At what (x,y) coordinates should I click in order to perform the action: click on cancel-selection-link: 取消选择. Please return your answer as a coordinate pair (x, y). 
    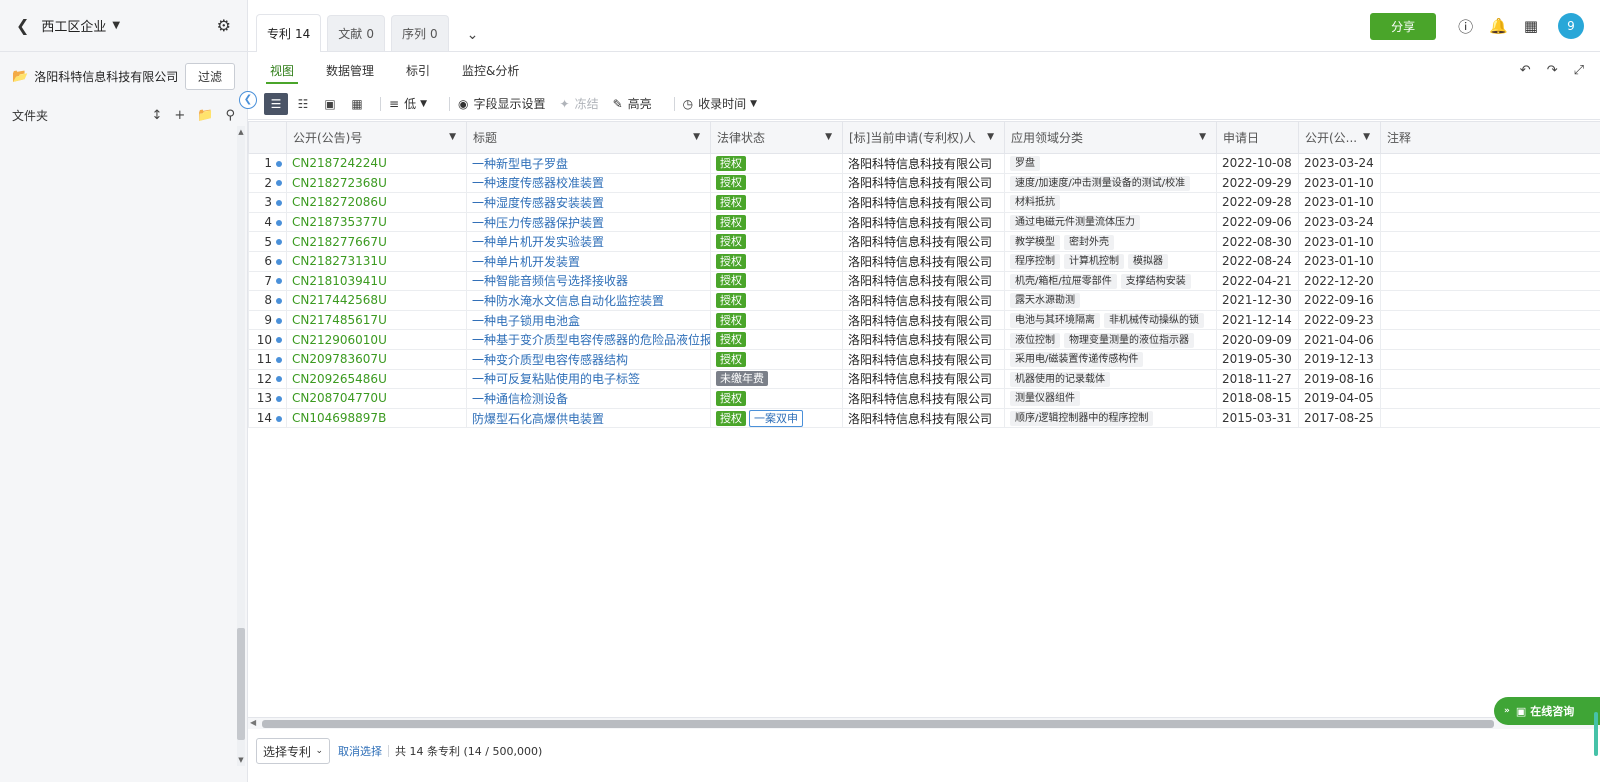
    Looking at the image, I should click on (360, 751).